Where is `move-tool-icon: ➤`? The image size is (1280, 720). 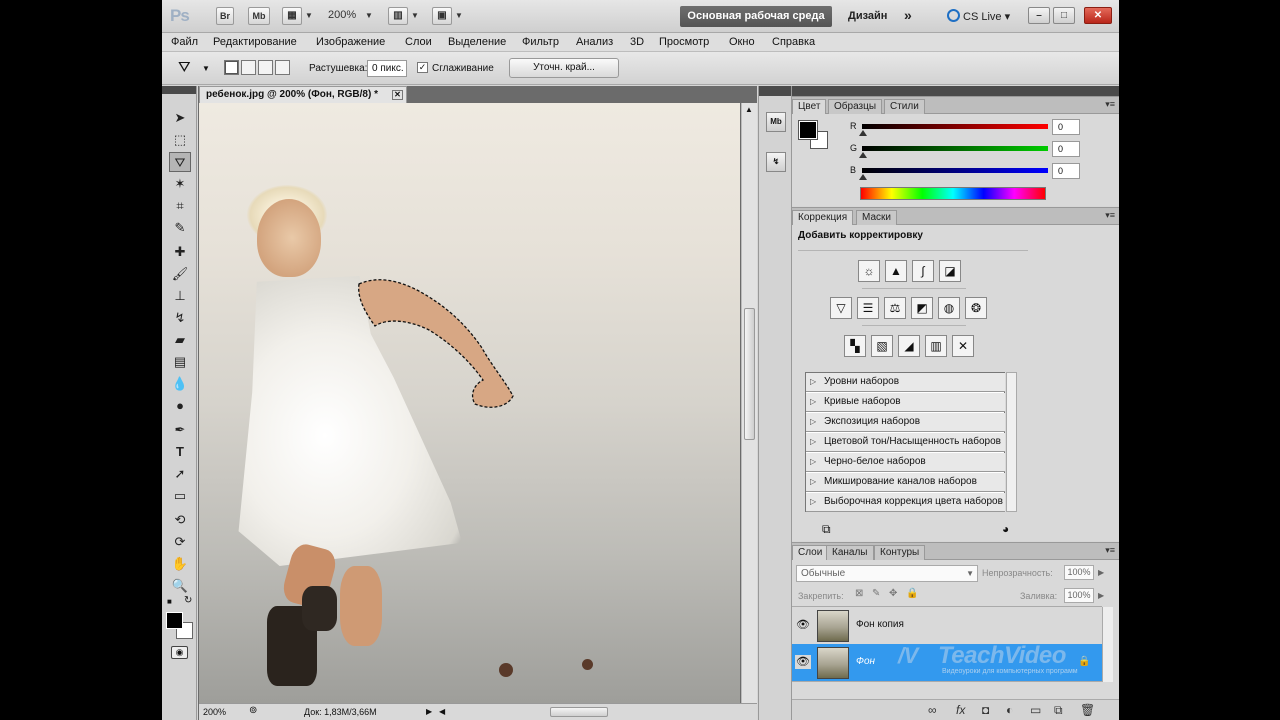
move-tool-icon: ➤ is located at coordinates (180, 118).